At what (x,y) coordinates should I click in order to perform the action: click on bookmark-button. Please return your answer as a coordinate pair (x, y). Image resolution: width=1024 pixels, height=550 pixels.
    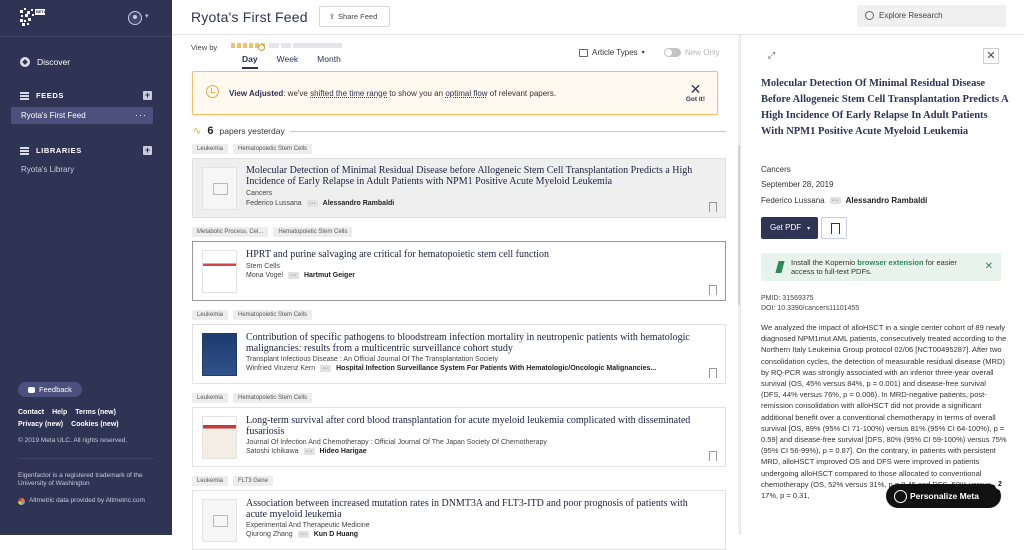
    Looking at the image, I should click on (834, 228).